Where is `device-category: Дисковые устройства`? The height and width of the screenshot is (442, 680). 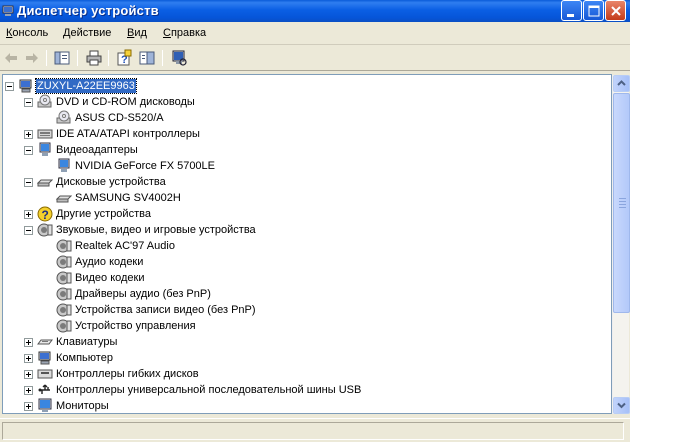 device-category: Дисковые устройства is located at coordinates (303, 182).